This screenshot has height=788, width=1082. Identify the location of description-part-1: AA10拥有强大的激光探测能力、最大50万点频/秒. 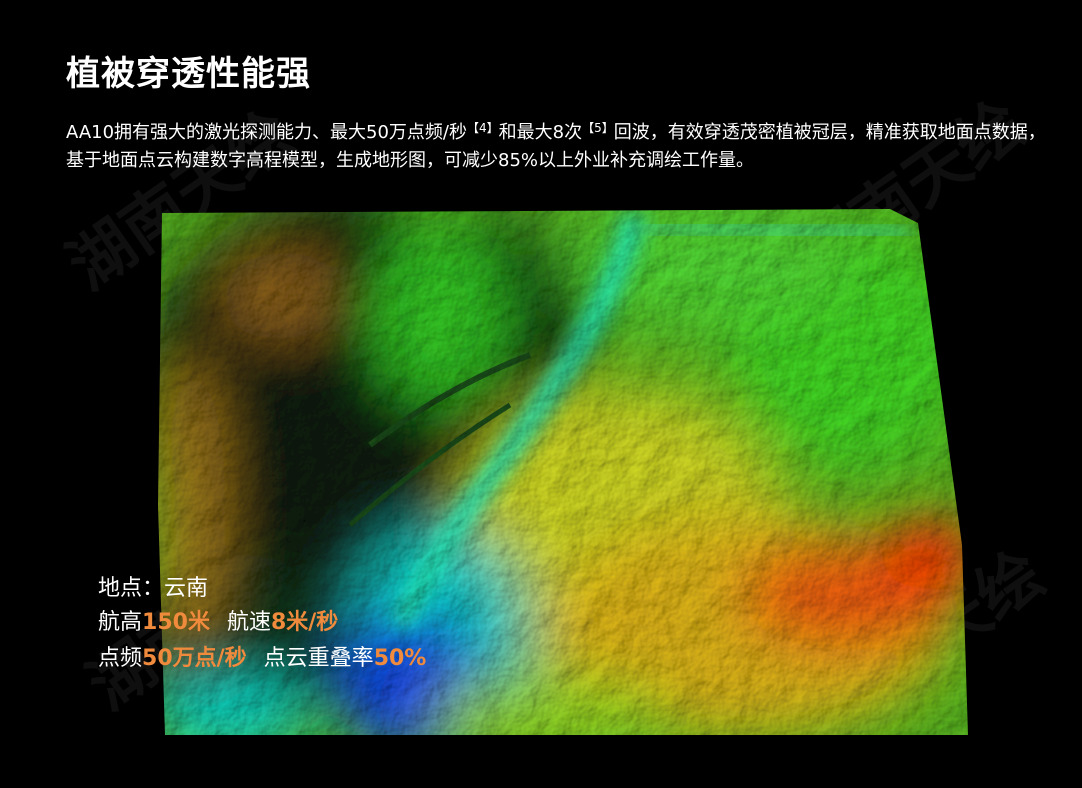
(266, 132).